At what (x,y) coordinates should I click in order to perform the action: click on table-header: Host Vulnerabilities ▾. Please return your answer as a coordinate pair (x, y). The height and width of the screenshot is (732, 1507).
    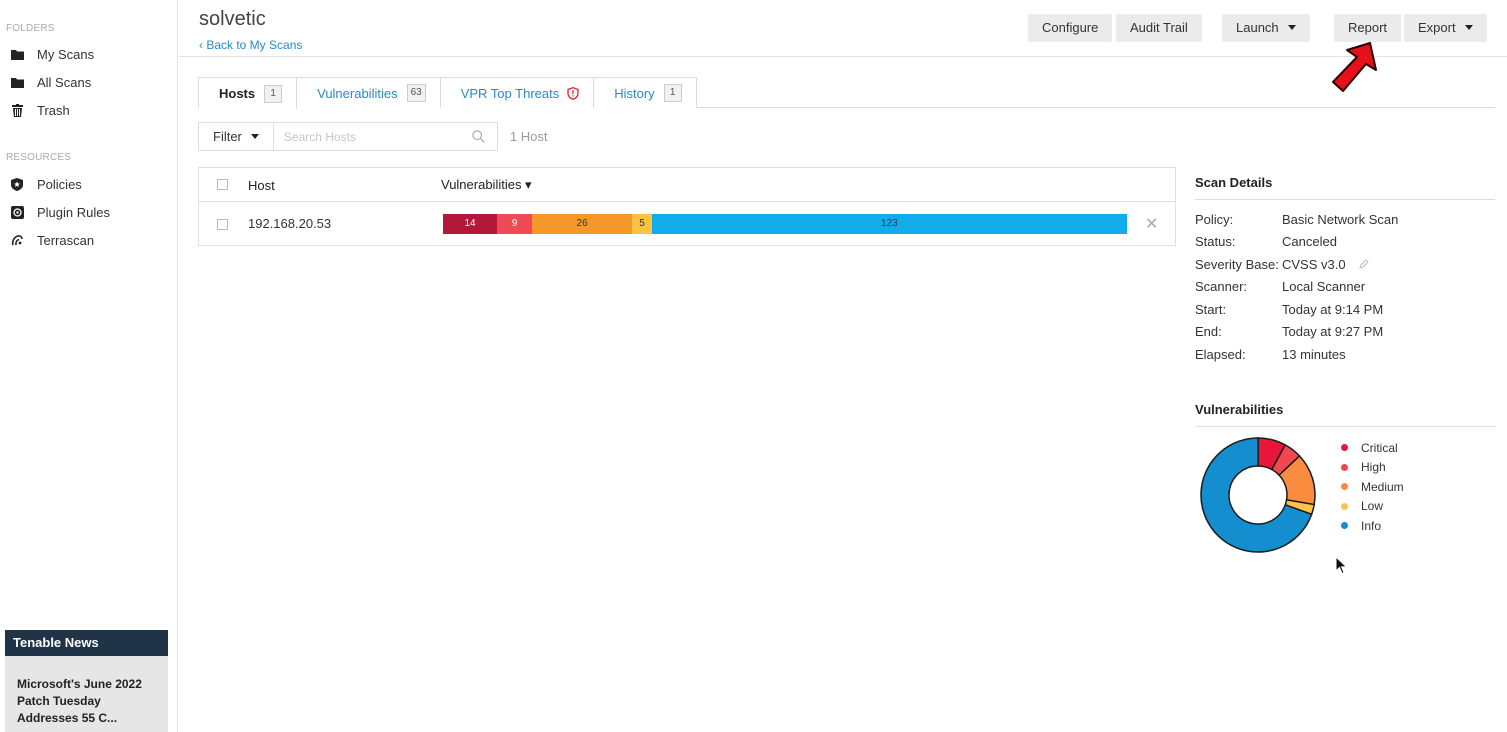
    Looking at the image, I should click on (687, 185).